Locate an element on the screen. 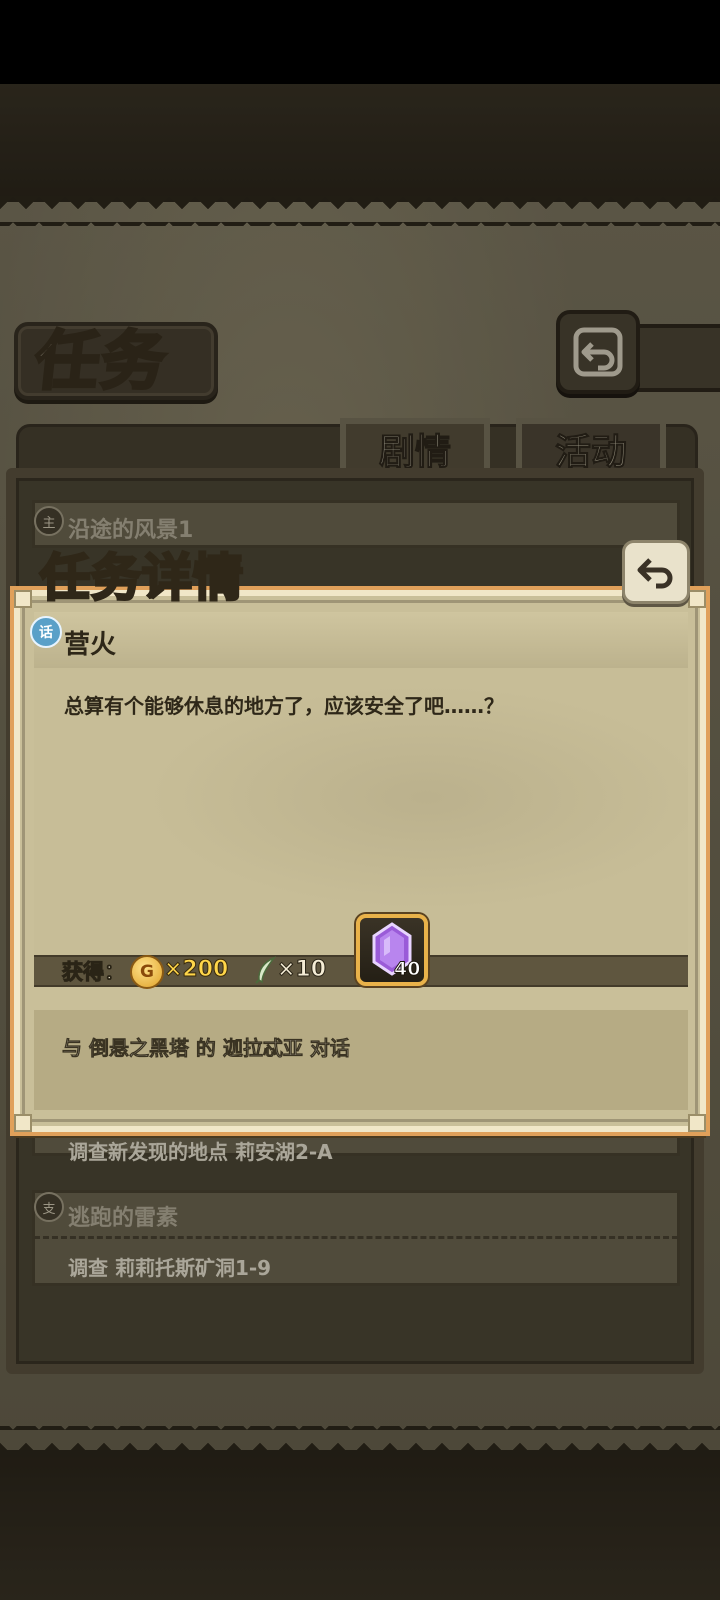 This screenshot has height=1600, width=720. status-bar is located at coordinates (360, 42).